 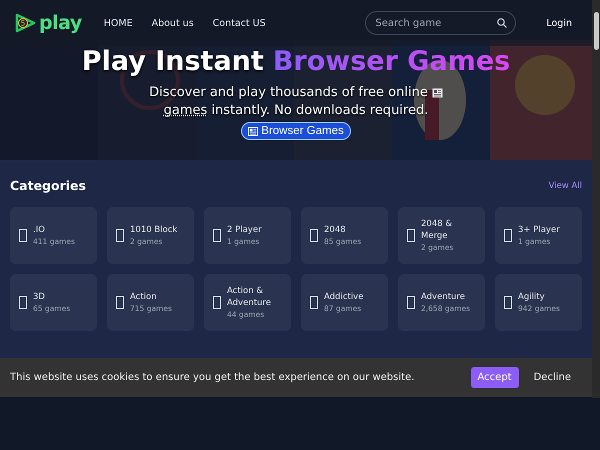 What do you see at coordinates (244, 230) in the screenshot?
I see `category-name: 2 Player` at bounding box center [244, 230].